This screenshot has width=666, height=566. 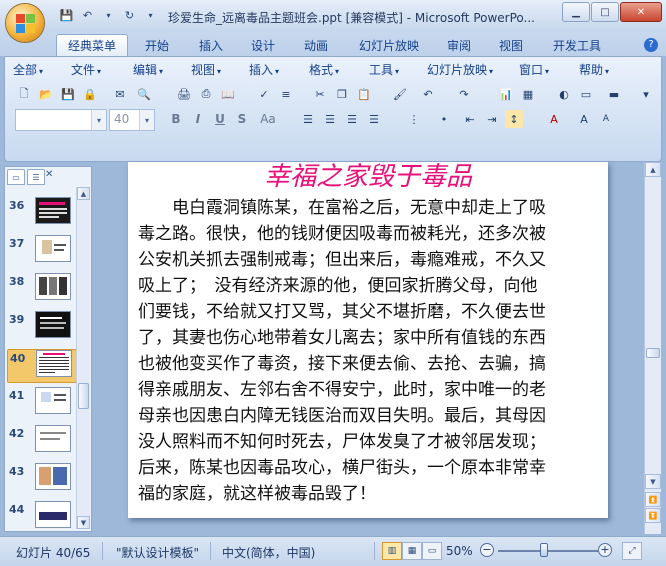 What do you see at coordinates (83, 358) in the screenshot?
I see `slides-pane-scrollbar: ▲ ▼` at bounding box center [83, 358].